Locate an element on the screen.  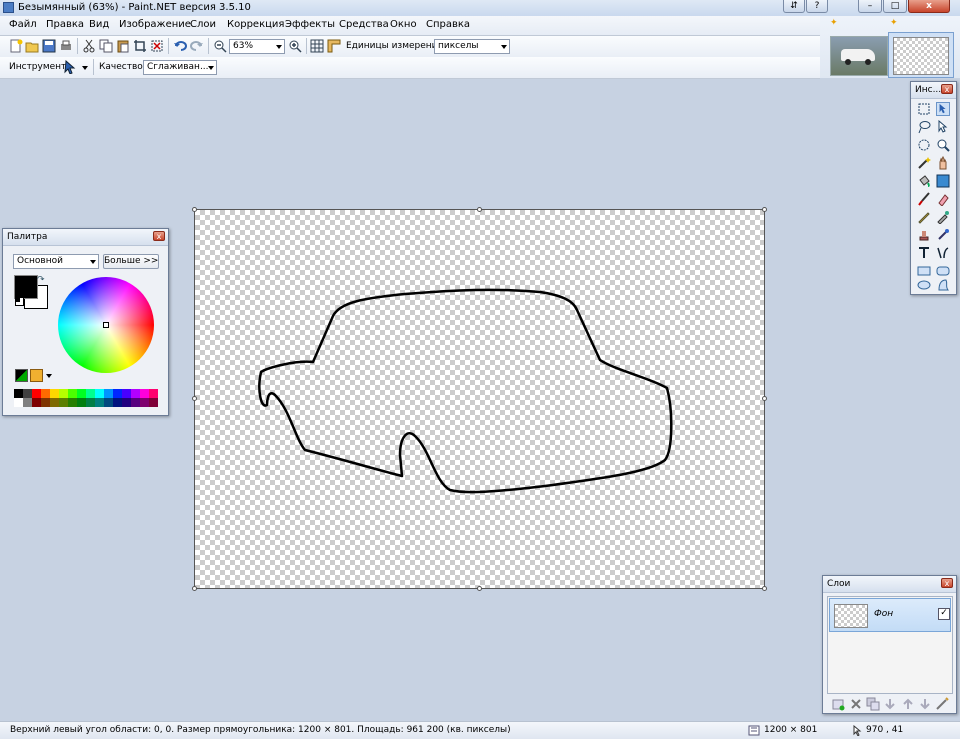
deselect-icon is located at coordinates (157, 46).